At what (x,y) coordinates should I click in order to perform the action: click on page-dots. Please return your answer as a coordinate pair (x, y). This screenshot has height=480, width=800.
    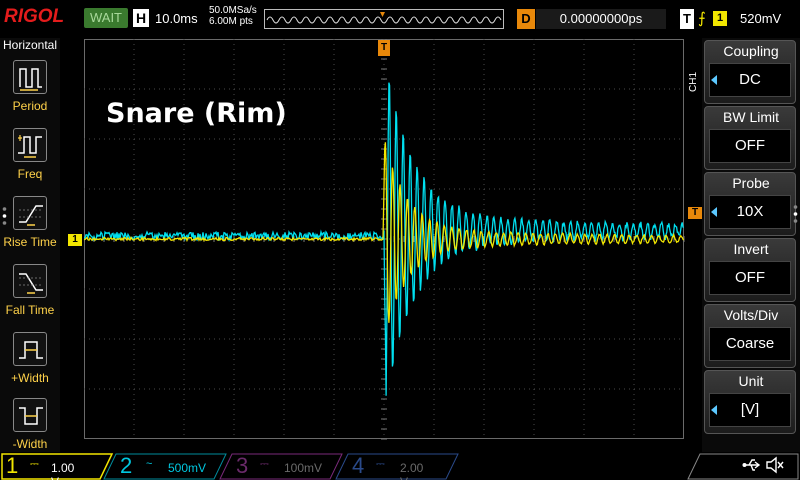
    Looking at the image, I should click on (795, 216).